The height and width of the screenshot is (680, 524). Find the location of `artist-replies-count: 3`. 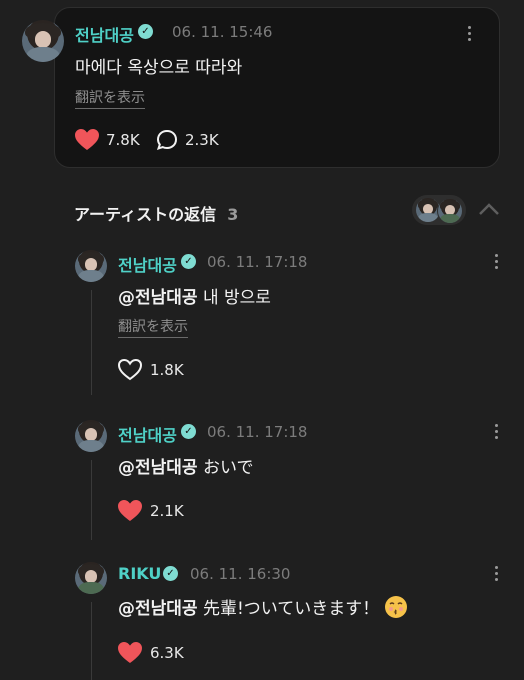

artist-replies-count: 3 is located at coordinates (233, 214).